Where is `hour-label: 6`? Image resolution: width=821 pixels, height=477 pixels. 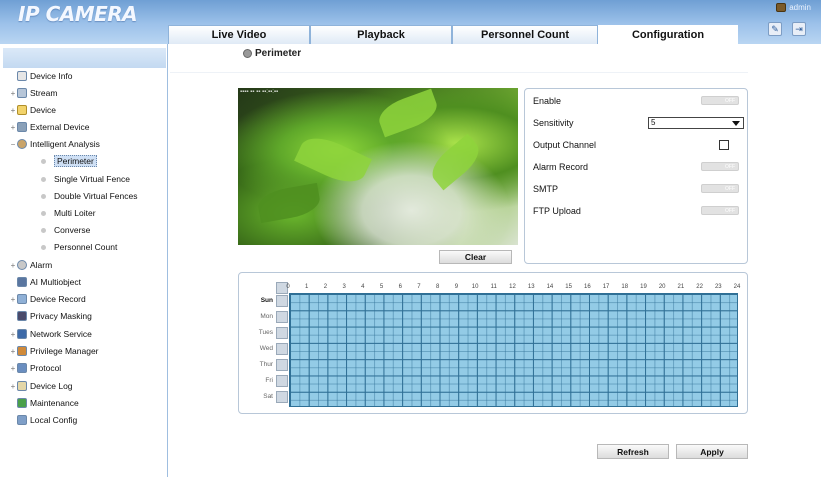
hour-label: 6 is located at coordinates (400, 287).